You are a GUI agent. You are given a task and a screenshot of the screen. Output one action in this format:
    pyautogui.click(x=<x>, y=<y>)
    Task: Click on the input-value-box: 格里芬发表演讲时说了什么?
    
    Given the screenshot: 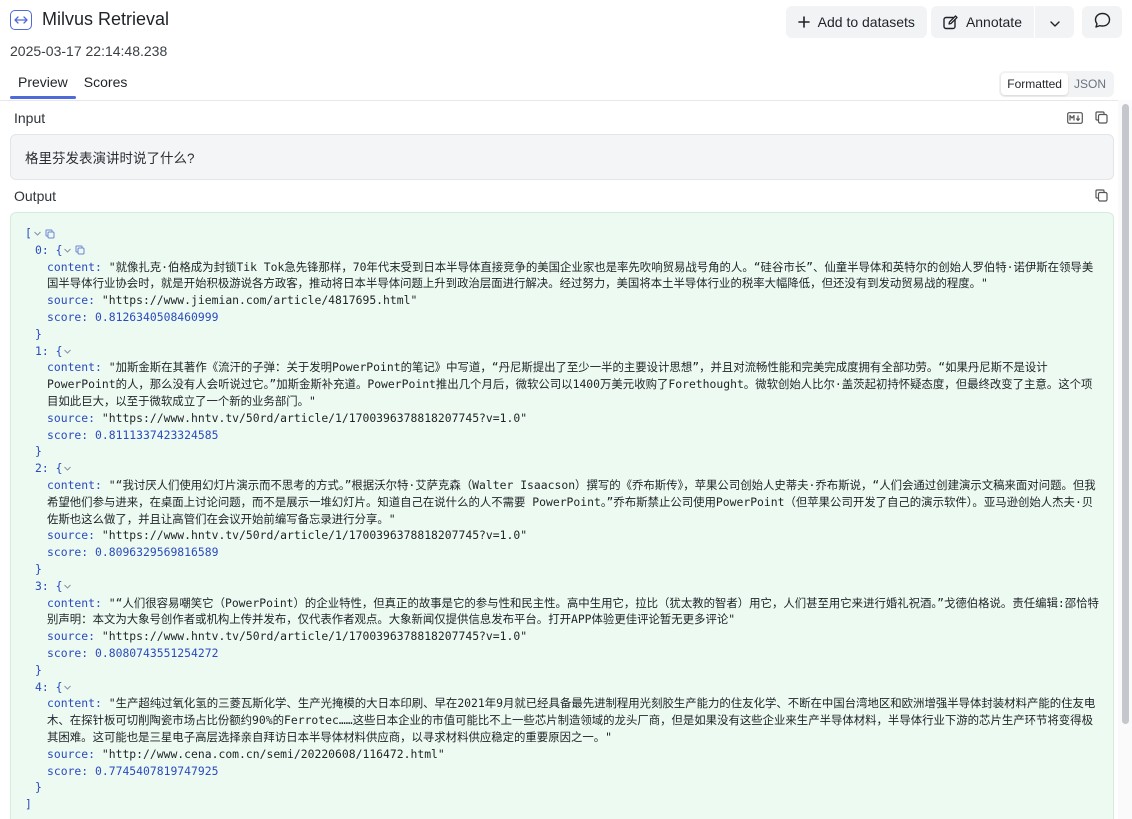 What is the action you would take?
    pyautogui.click(x=562, y=157)
    